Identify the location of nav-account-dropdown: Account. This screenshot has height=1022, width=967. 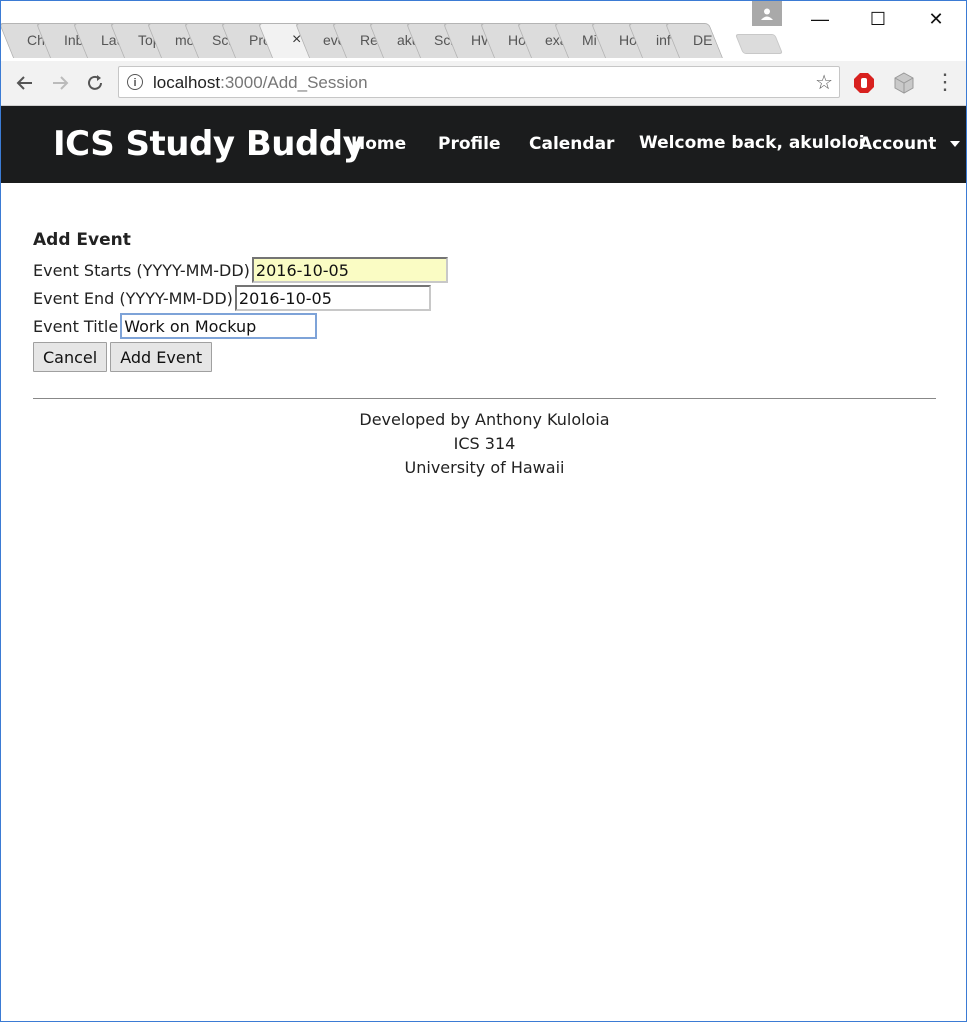
(910, 144).